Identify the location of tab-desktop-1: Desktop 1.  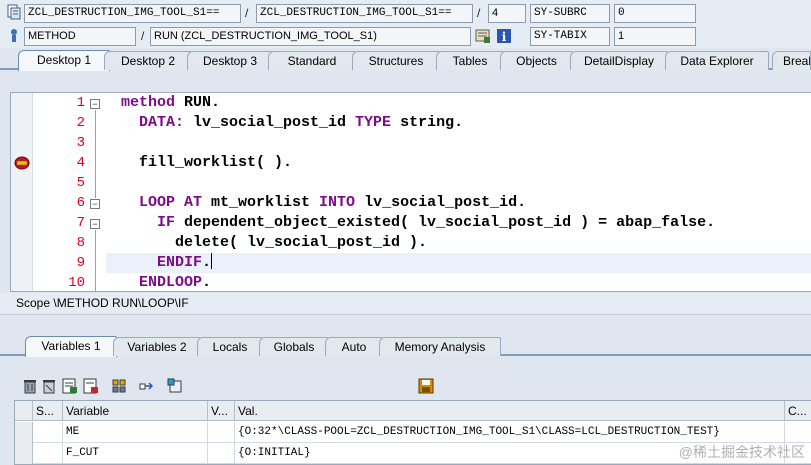
(64, 60).